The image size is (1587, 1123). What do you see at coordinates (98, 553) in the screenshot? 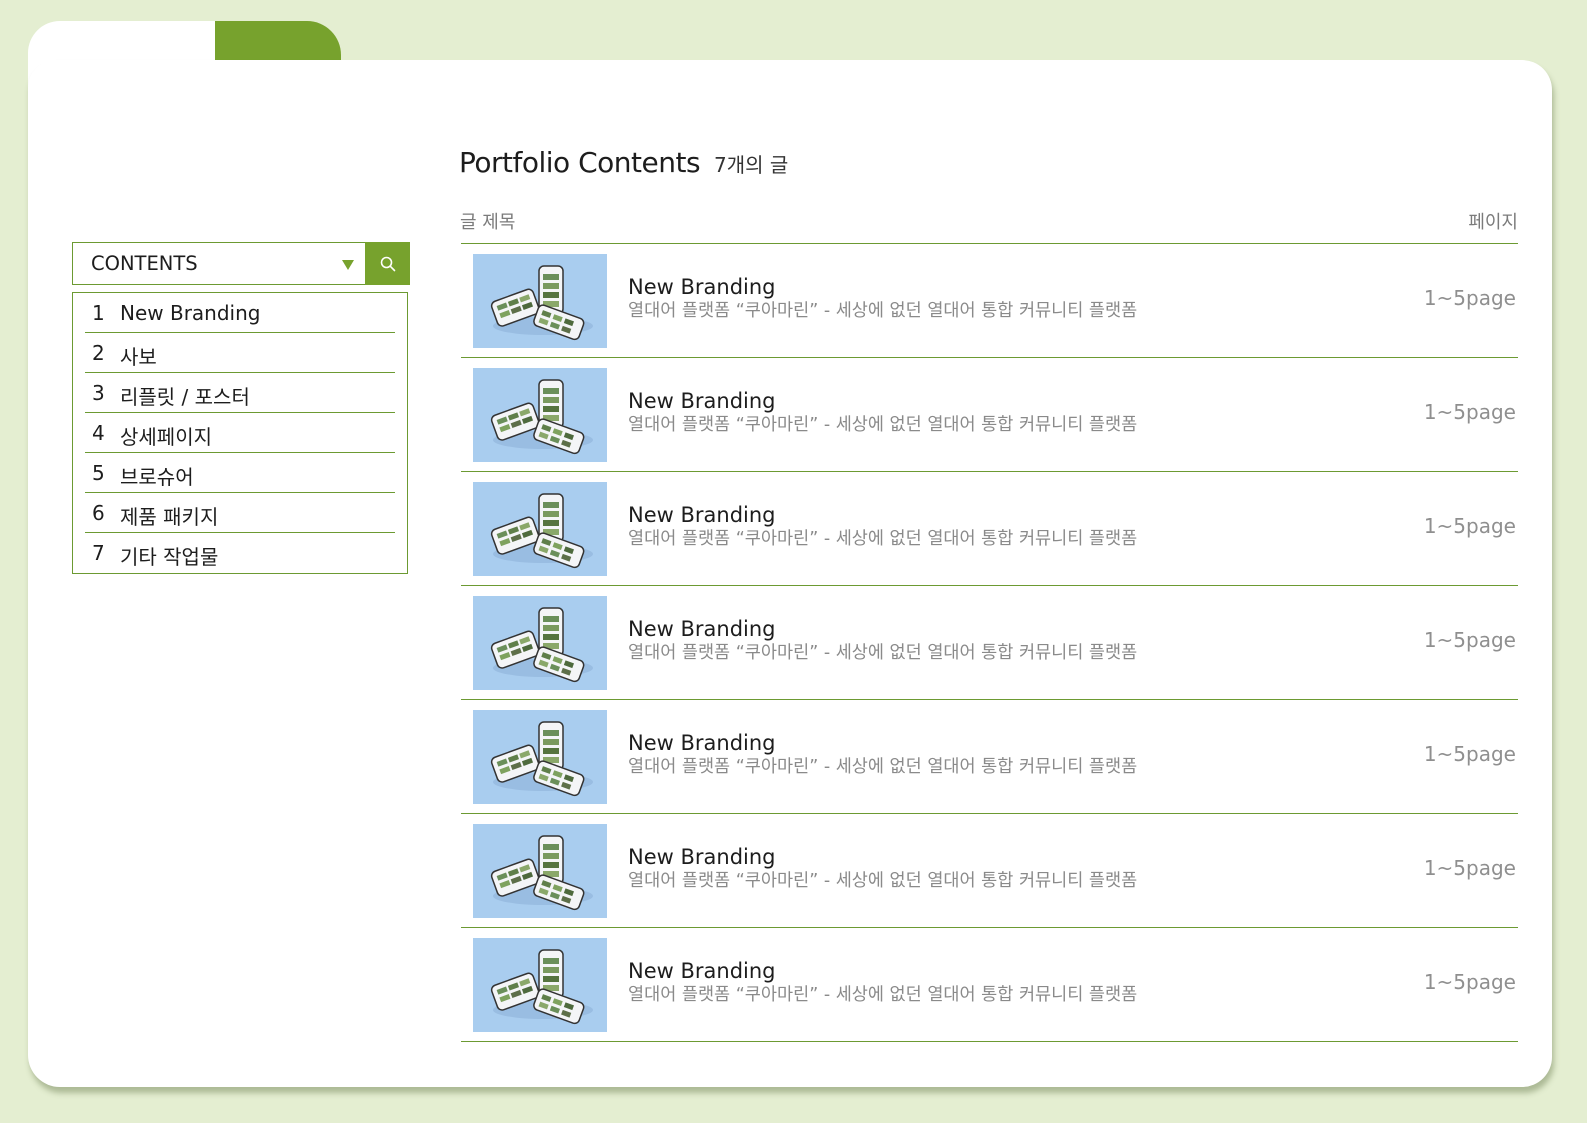
I see `toc-item-number: 7` at bounding box center [98, 553].